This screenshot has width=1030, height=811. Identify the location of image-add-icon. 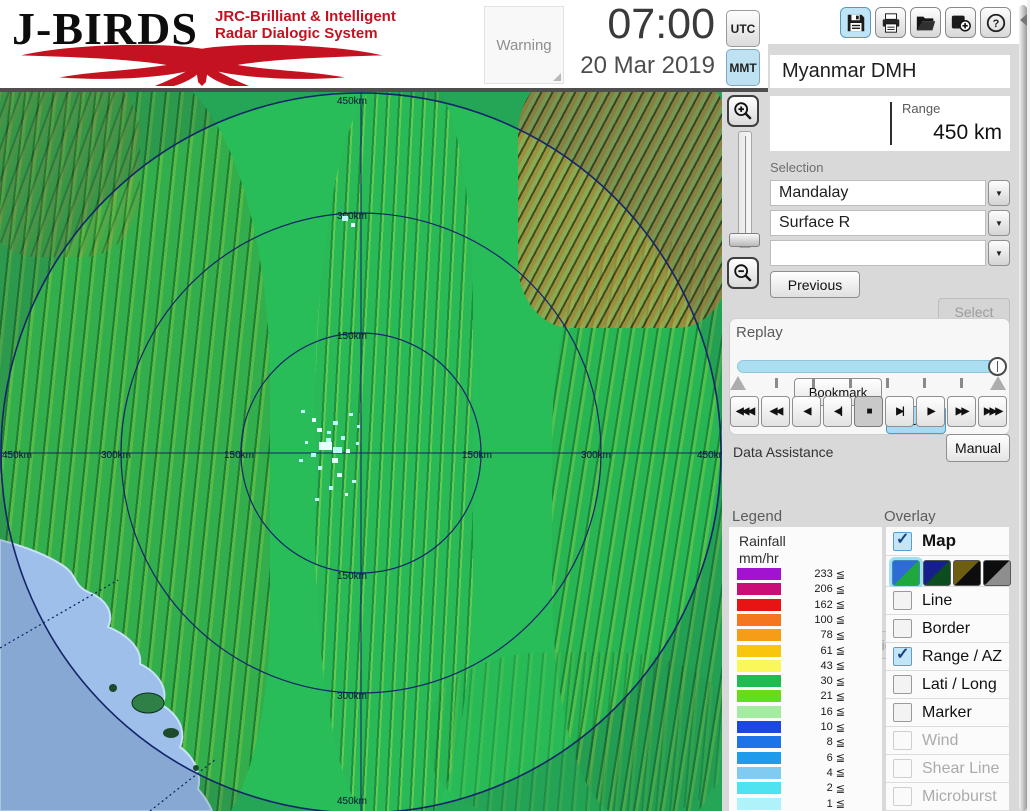
(961, 23).